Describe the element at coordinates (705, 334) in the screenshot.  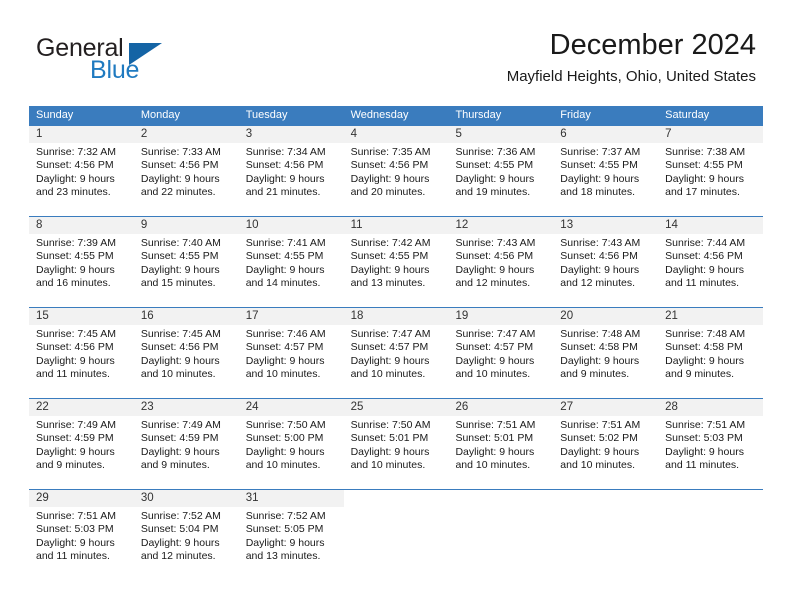
I see `sunrise-text: Sunrise: 7:48 AM` at that location.